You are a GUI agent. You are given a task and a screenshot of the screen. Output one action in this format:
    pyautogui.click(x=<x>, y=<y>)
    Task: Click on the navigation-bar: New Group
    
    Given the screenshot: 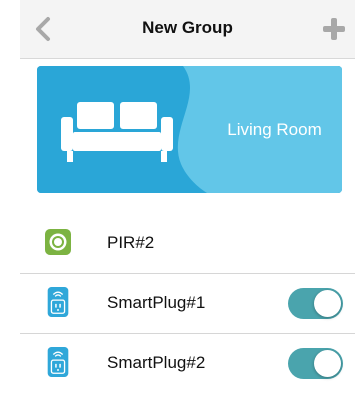 What is the action you would take?
    pyautogui.click(x=187, y=29)
    